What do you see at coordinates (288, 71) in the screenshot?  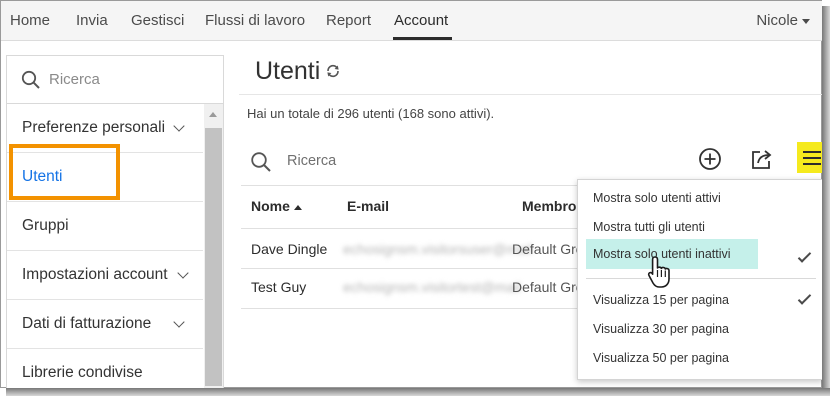 I see `page-title: Utenti` at bounding box center [288, 71].